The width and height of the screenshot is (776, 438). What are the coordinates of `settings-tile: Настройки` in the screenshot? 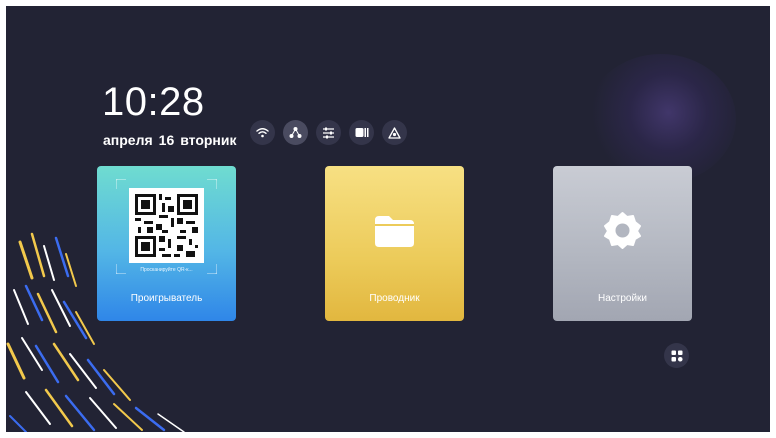 It's located at (622, 243).